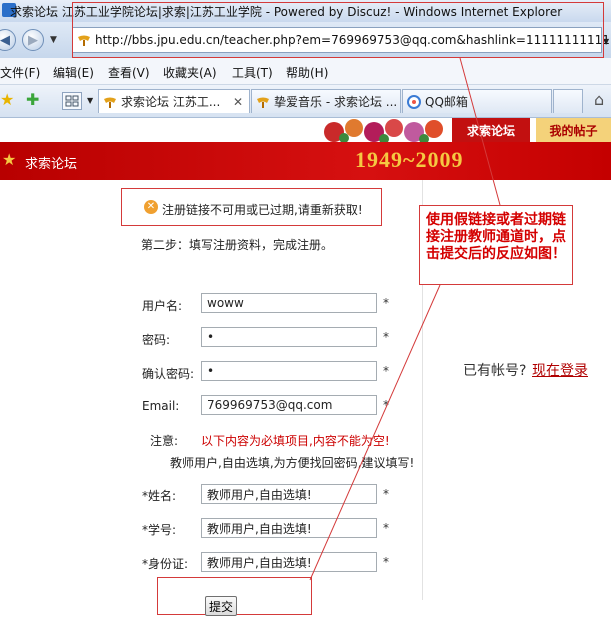  I want to click on menu-edit: 编辑(E), so click(73, 72).